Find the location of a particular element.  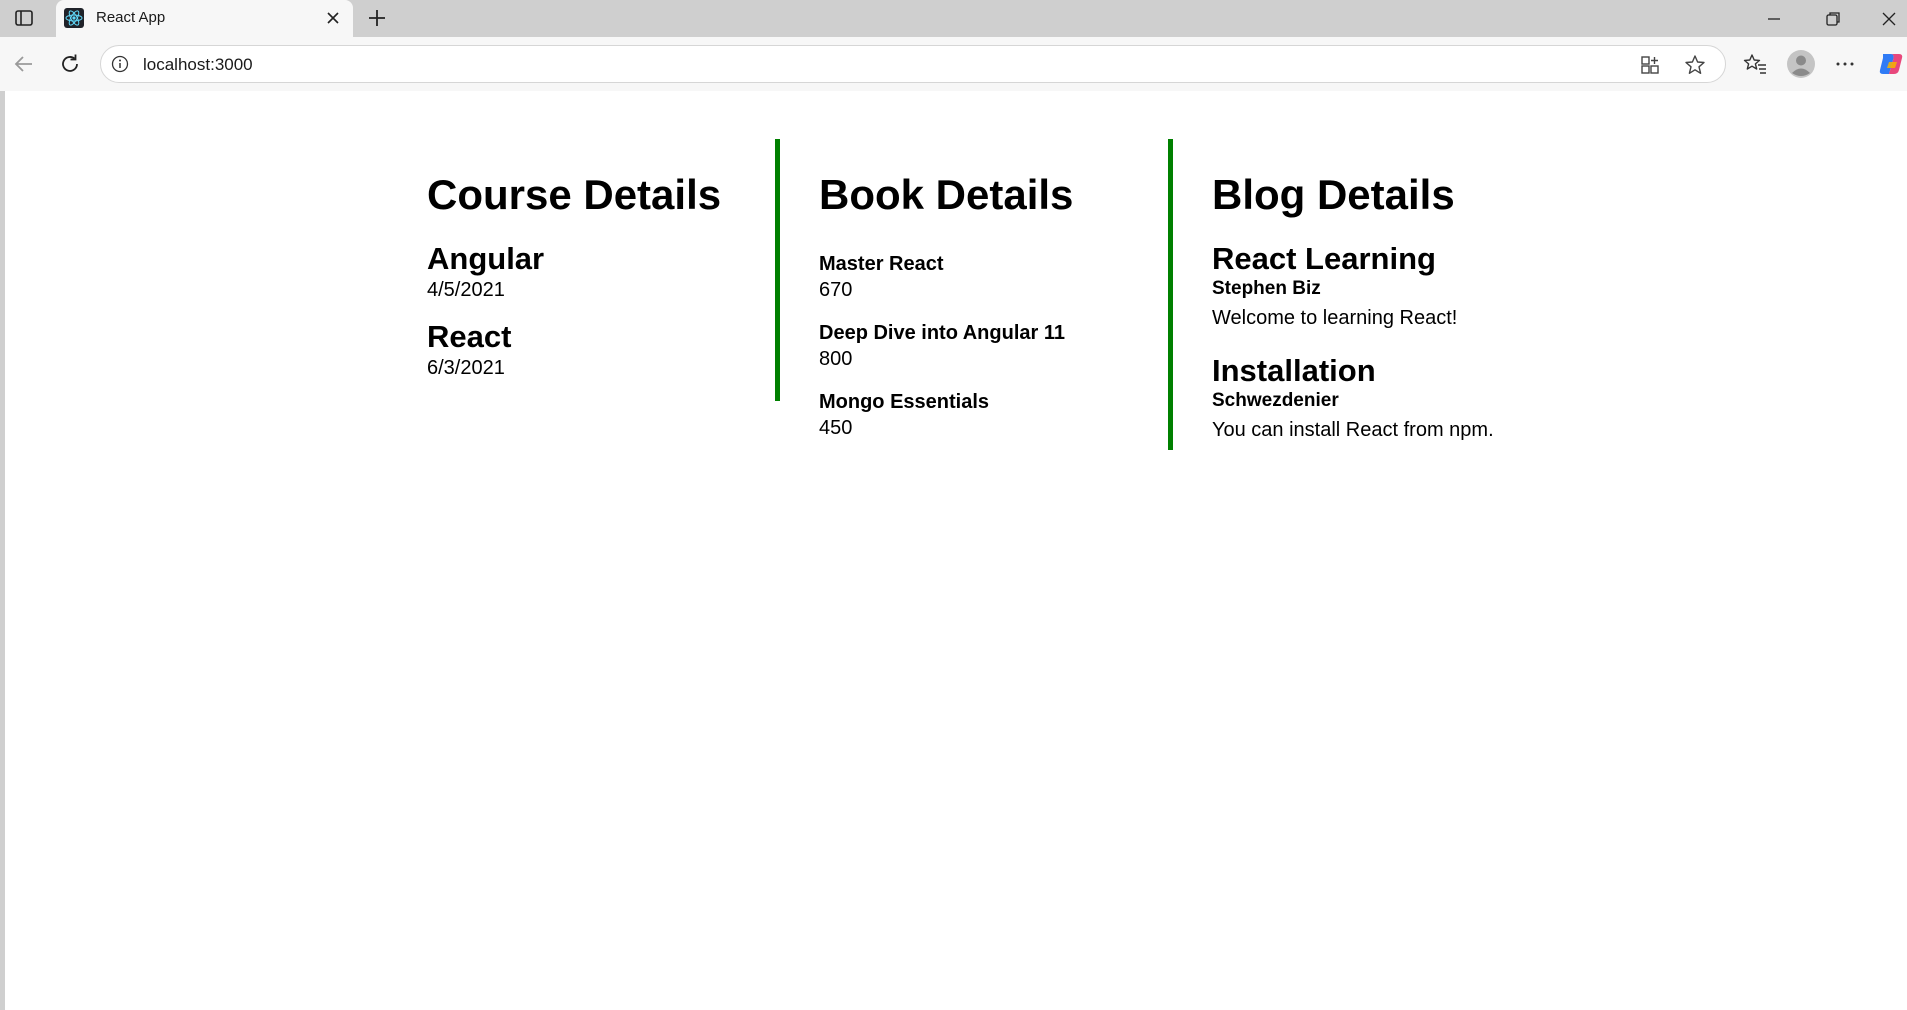

close-tab-icon is located at coordinates (333, 18).